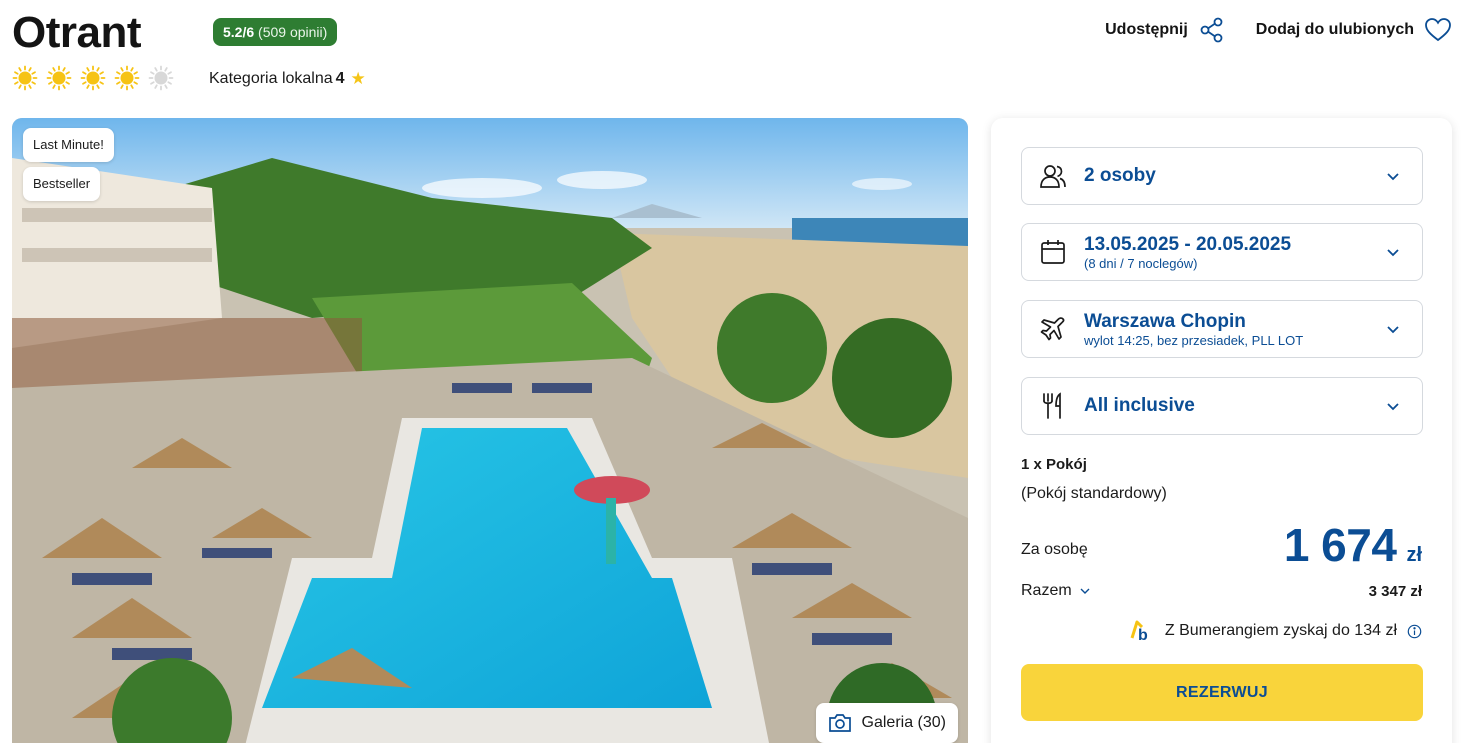 The image size is (1470, 743). Describe the element at coordinates (1280, 630) in the screenshot. I see `bumerang-text: Z Bumerangiem zyskaj do 134 zł` at that location.